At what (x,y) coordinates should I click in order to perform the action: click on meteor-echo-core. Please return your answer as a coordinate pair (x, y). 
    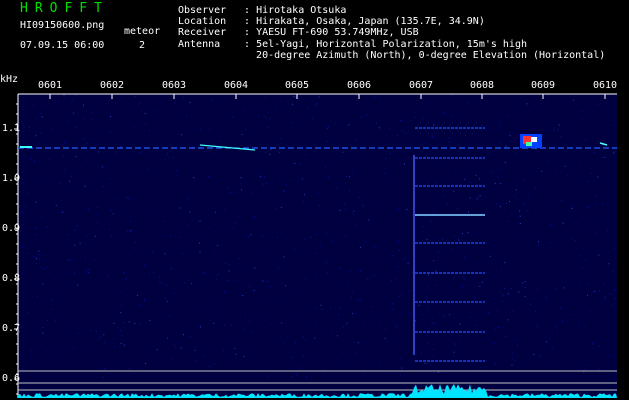
    Looking at the image, I should click on (529, 144).